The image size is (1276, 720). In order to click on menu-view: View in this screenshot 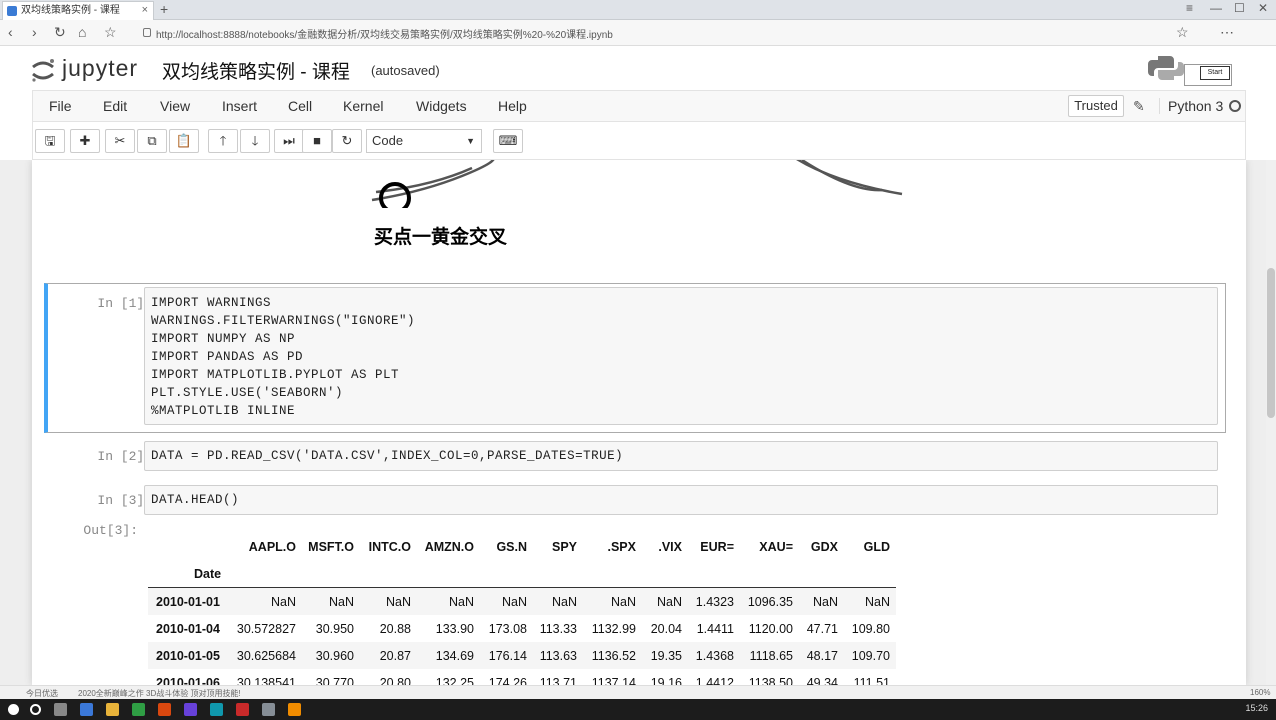, I will do `click(175, 106)`.